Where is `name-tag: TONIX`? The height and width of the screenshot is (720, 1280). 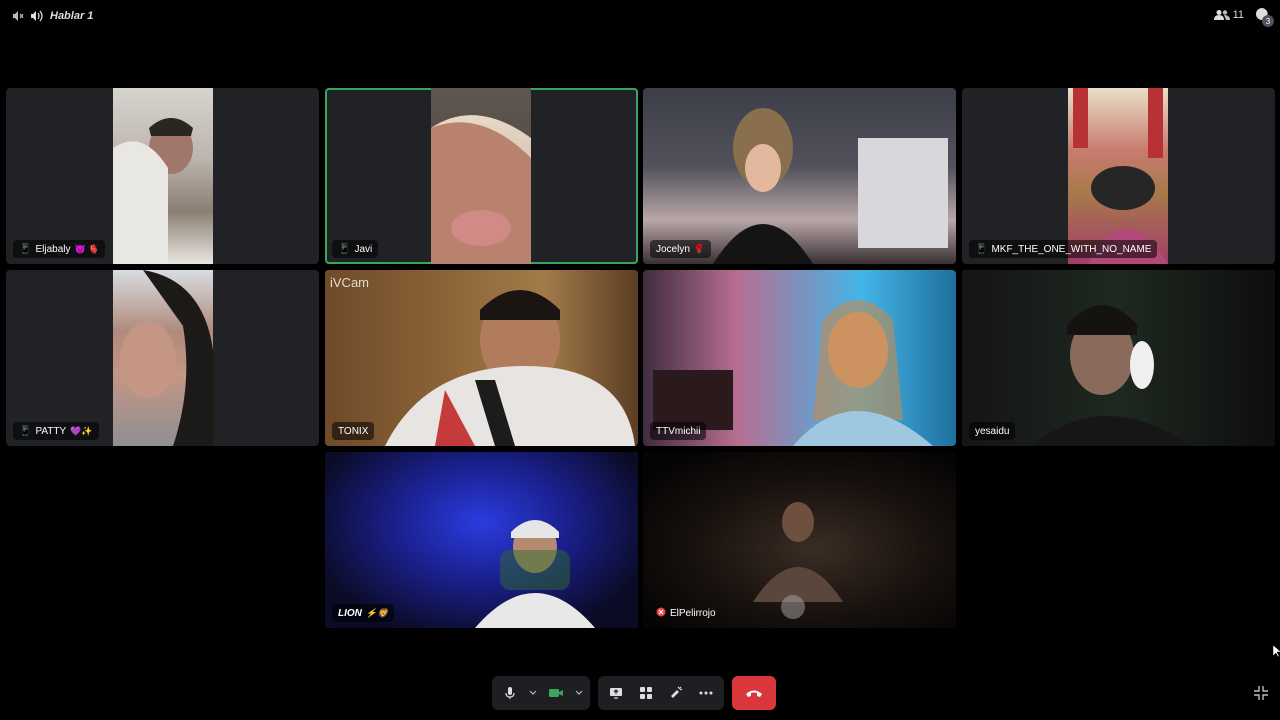 name-tag: TONIX is located at coordinates (353, 431).